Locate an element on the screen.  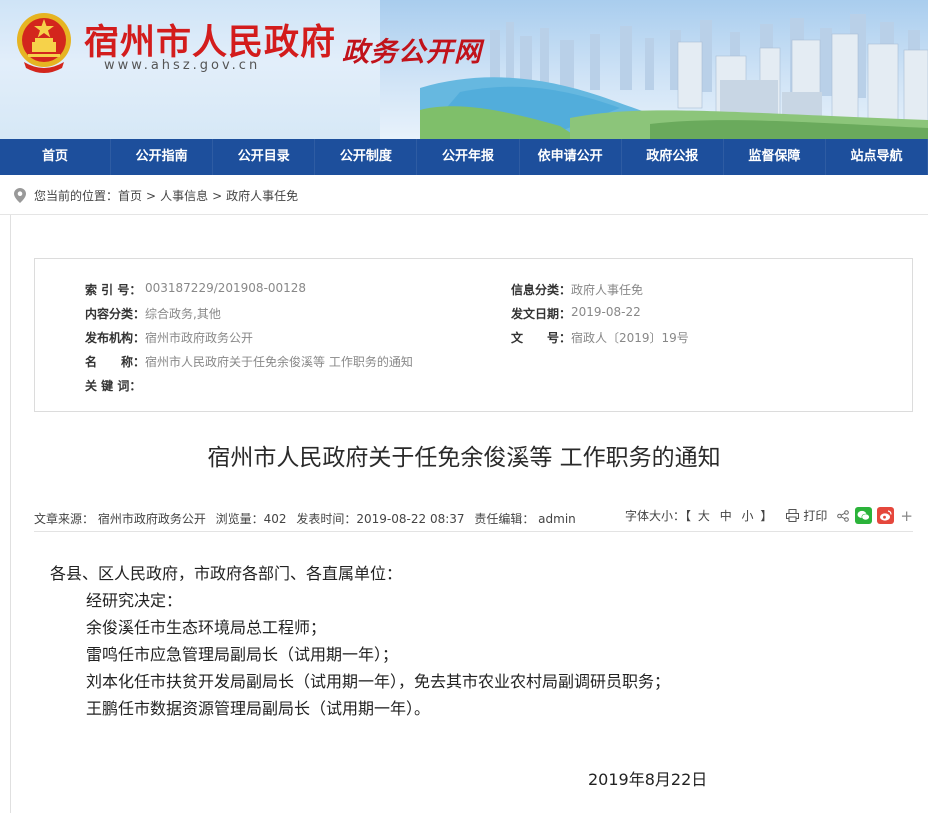
meta-index: 索 引 号： 003187229/201908-00128 is located at coordinates (195, 289).